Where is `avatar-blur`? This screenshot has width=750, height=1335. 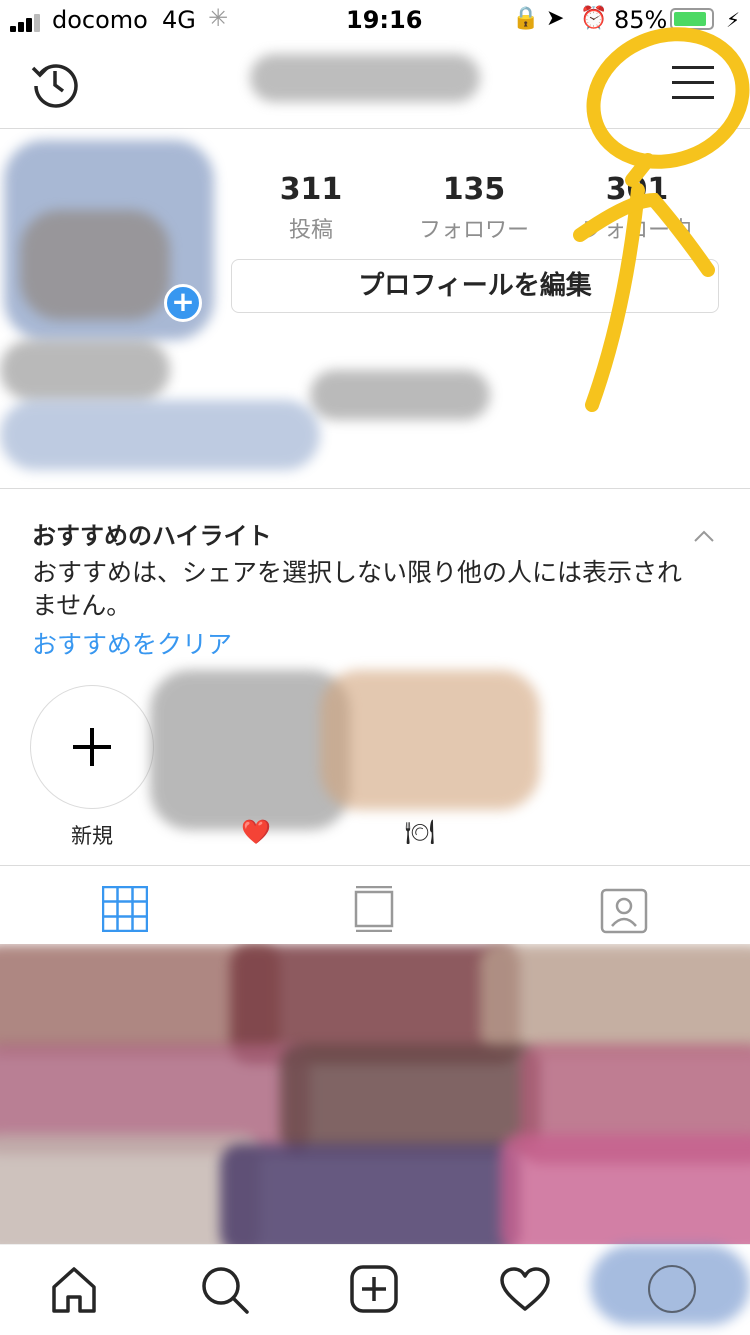 avatar-blur is located at coordinates (95, 265).